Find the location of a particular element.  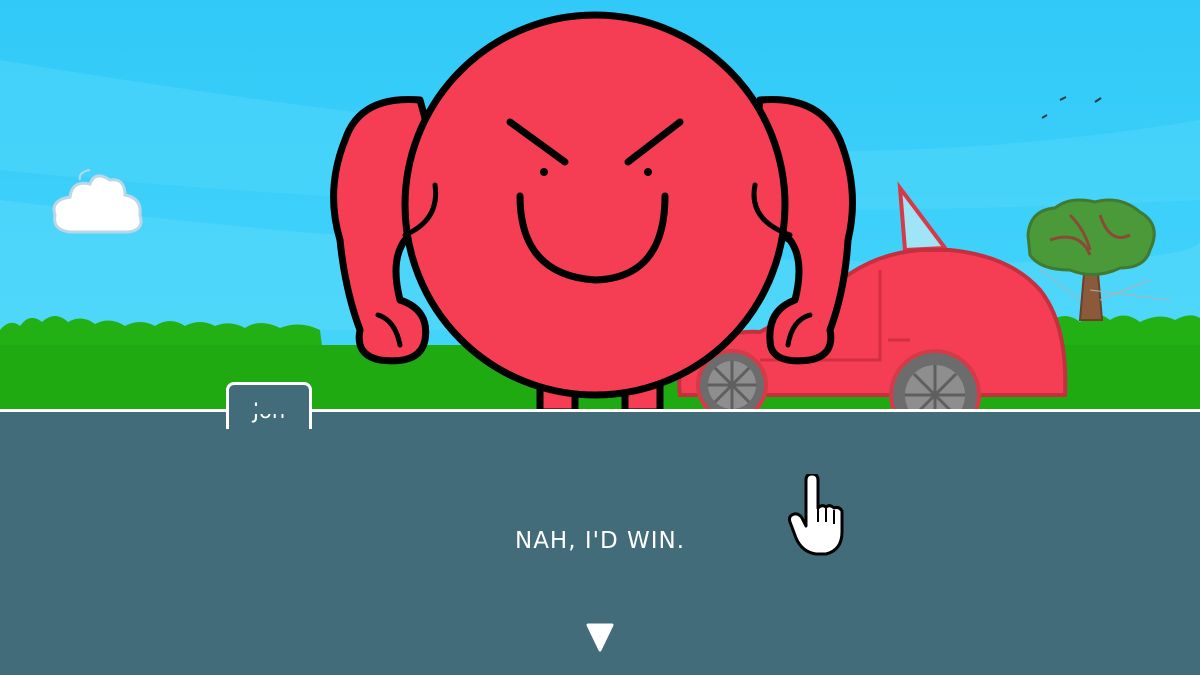

hand-pointer-icon is located at coordinates (816, 515).